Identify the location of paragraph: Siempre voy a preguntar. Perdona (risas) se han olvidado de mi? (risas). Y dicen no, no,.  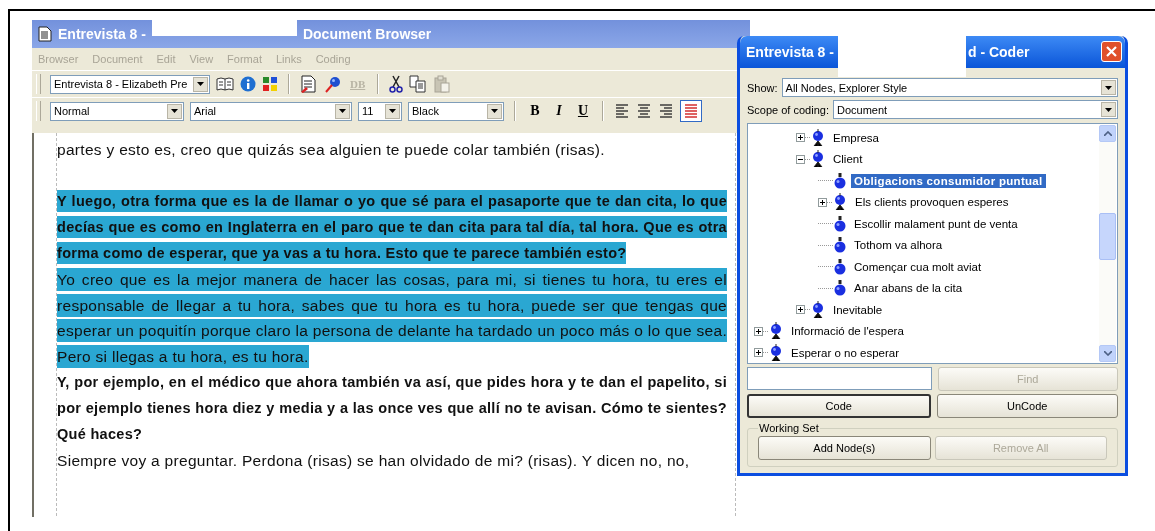
(374, 460).